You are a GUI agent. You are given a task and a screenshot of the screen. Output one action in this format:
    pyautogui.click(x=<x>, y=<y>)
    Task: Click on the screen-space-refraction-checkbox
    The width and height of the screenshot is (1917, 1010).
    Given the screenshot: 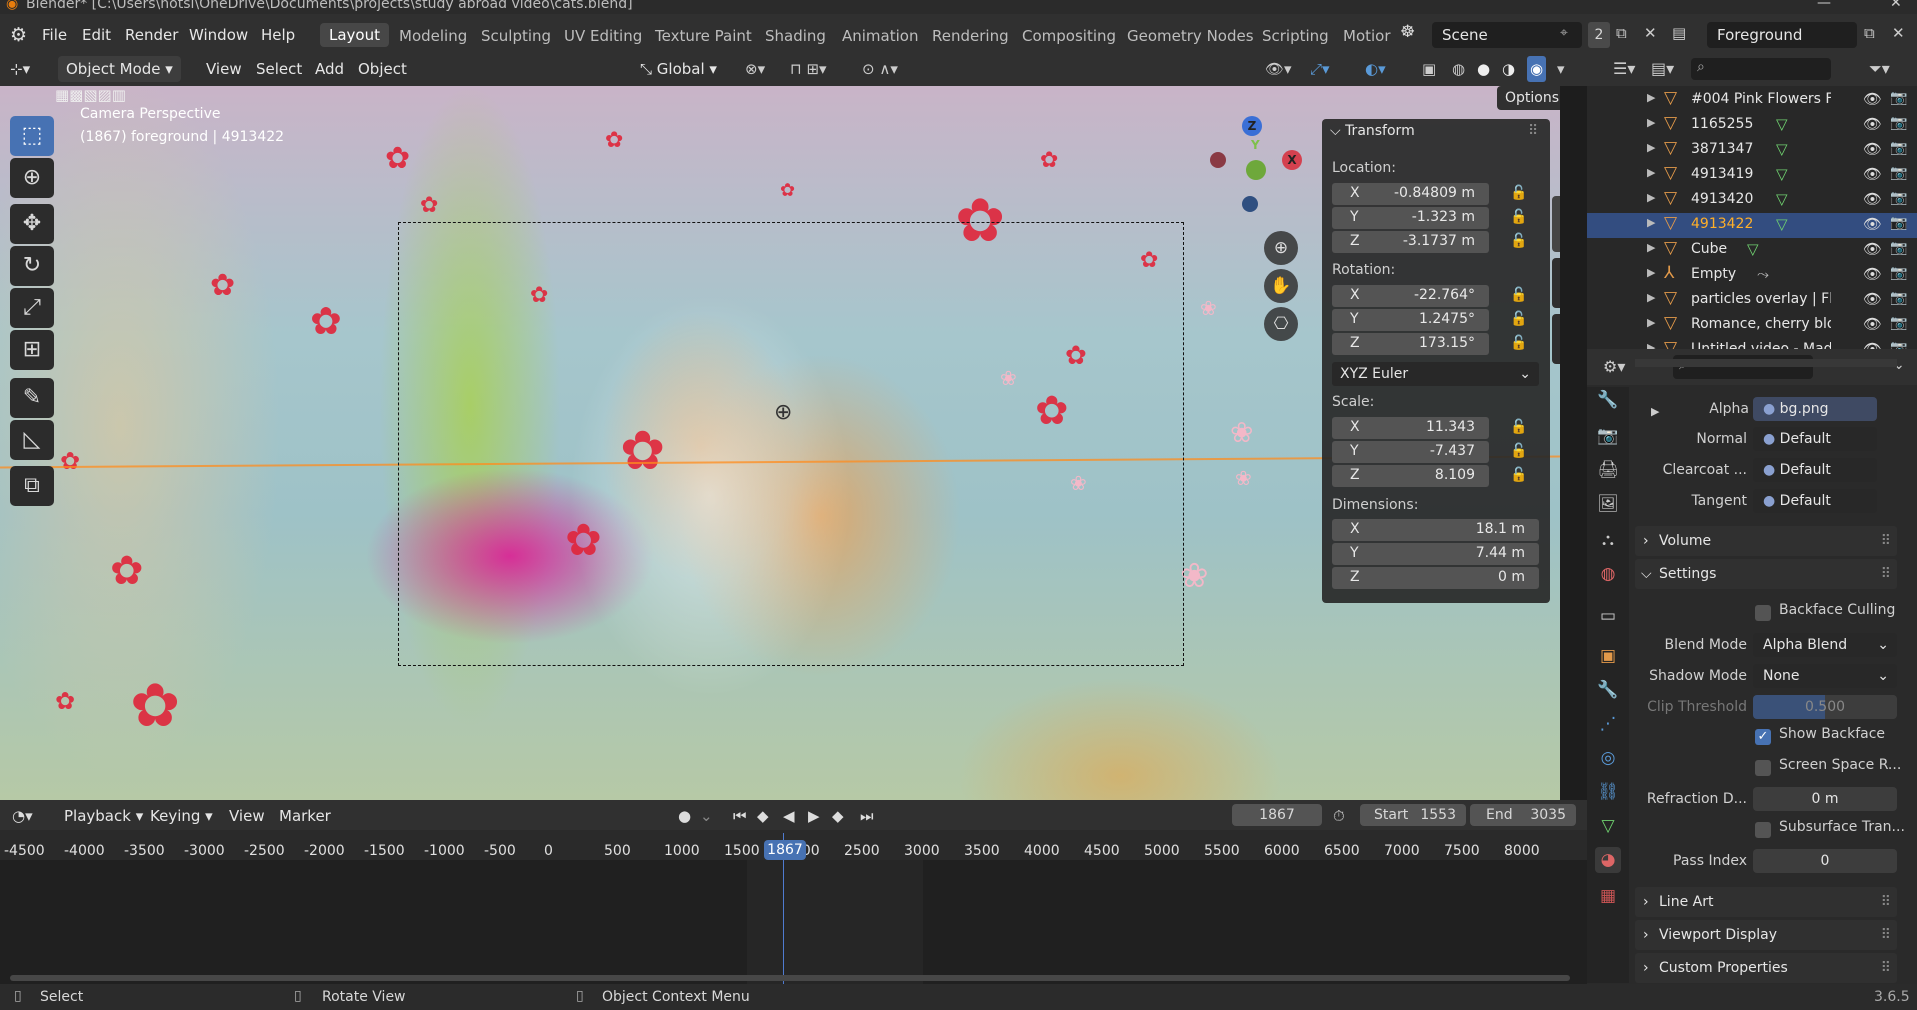 What is the action you would take?
    pyautogui.click(x=1763, y=768)
    